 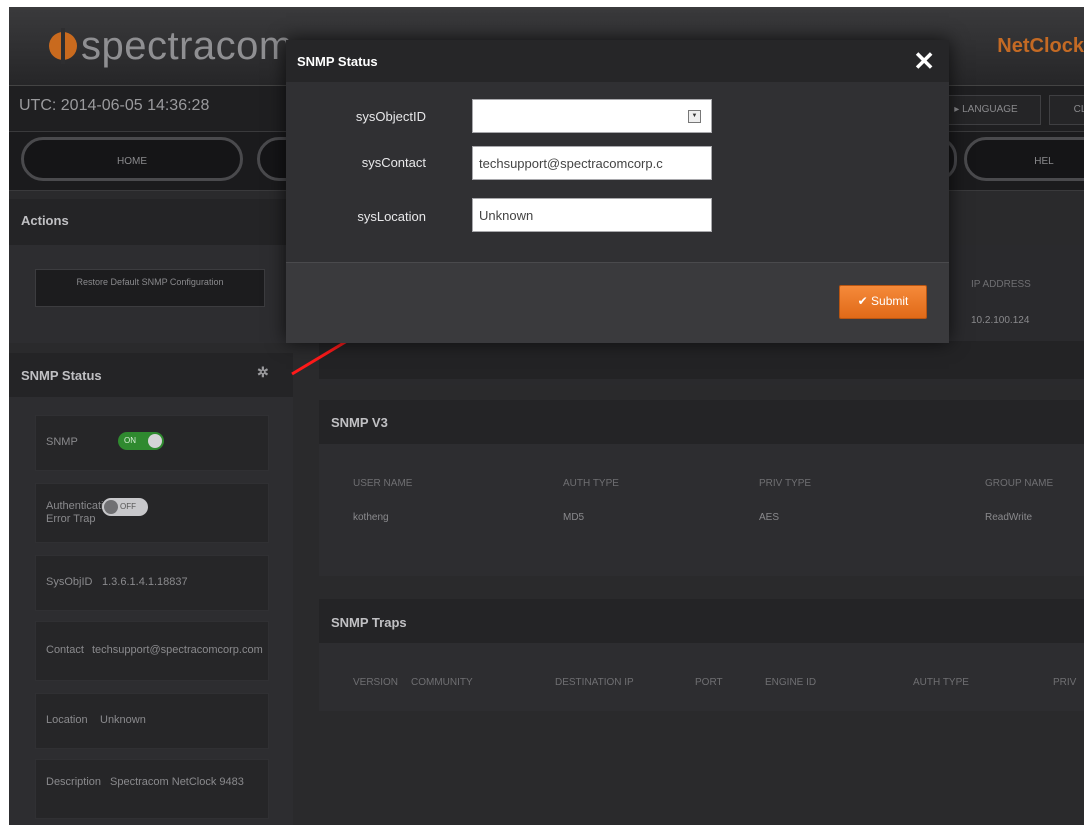 I want to click on sysobjectid-label: sysObjectID, so click(x=390, y=116).